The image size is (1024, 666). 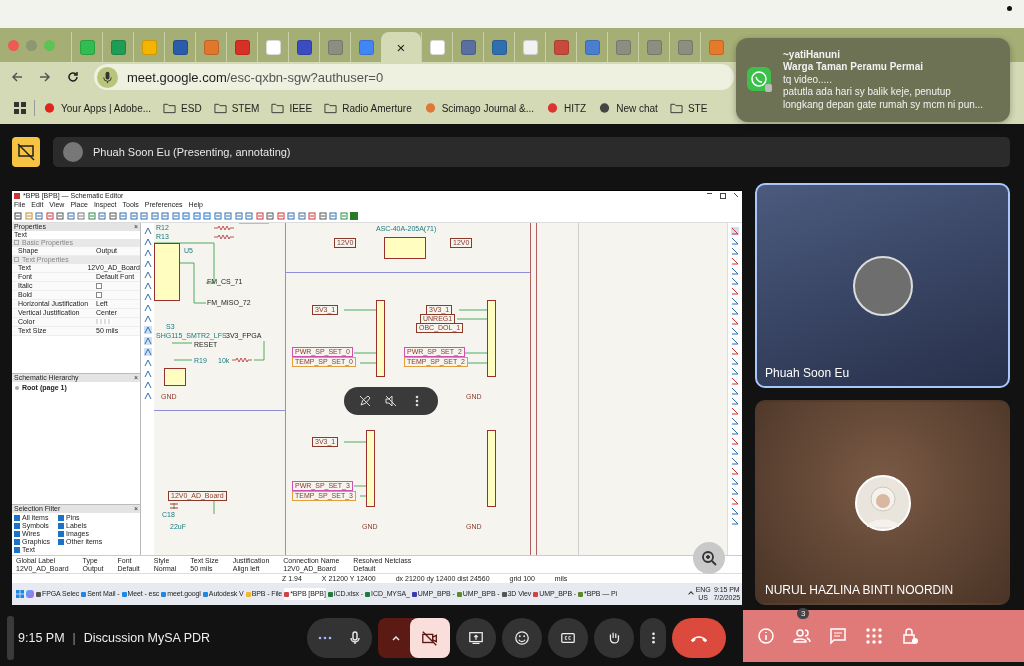 I want to click on bookmark: HITZ, so click(x=566, y=108).